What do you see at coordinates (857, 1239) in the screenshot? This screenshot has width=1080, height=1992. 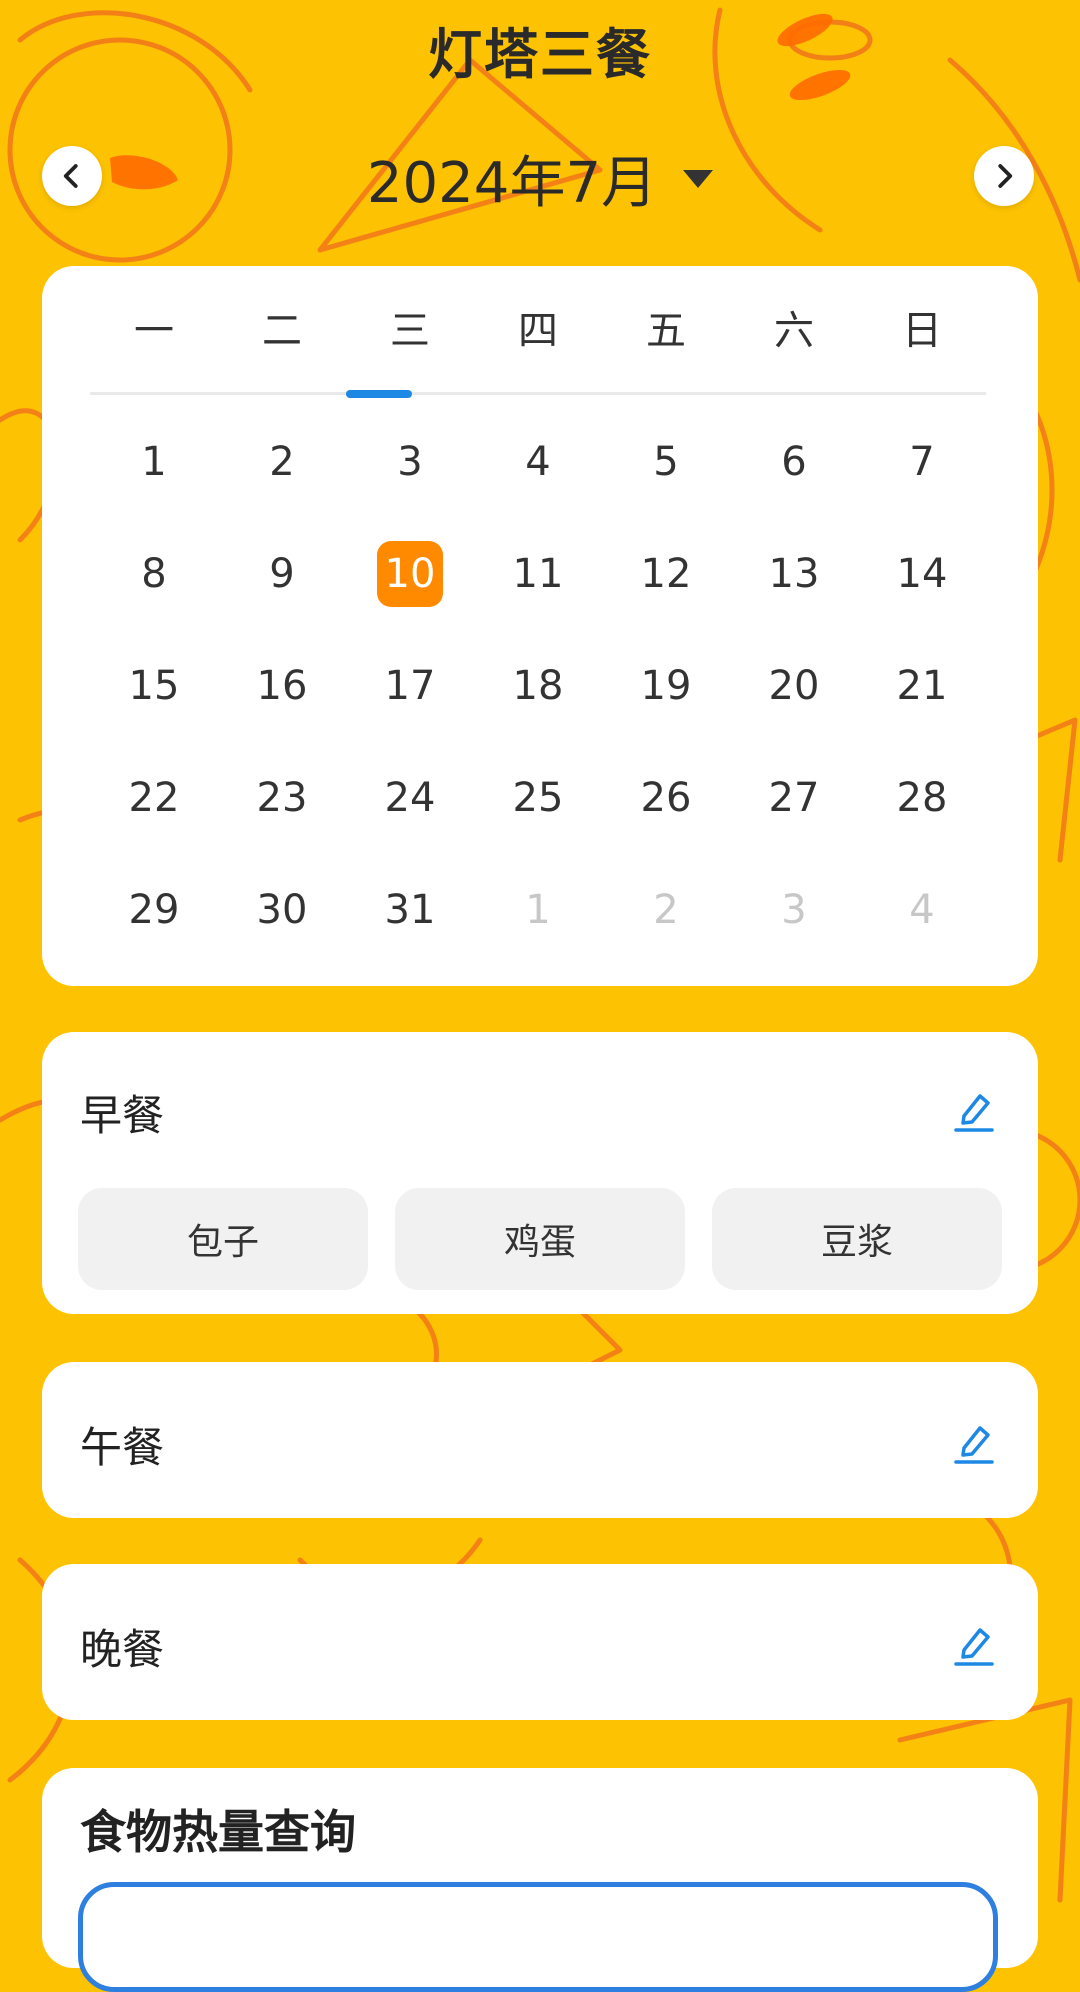 I see `meal-item-chip: 豆浆` at bounding box center [857, 1239].